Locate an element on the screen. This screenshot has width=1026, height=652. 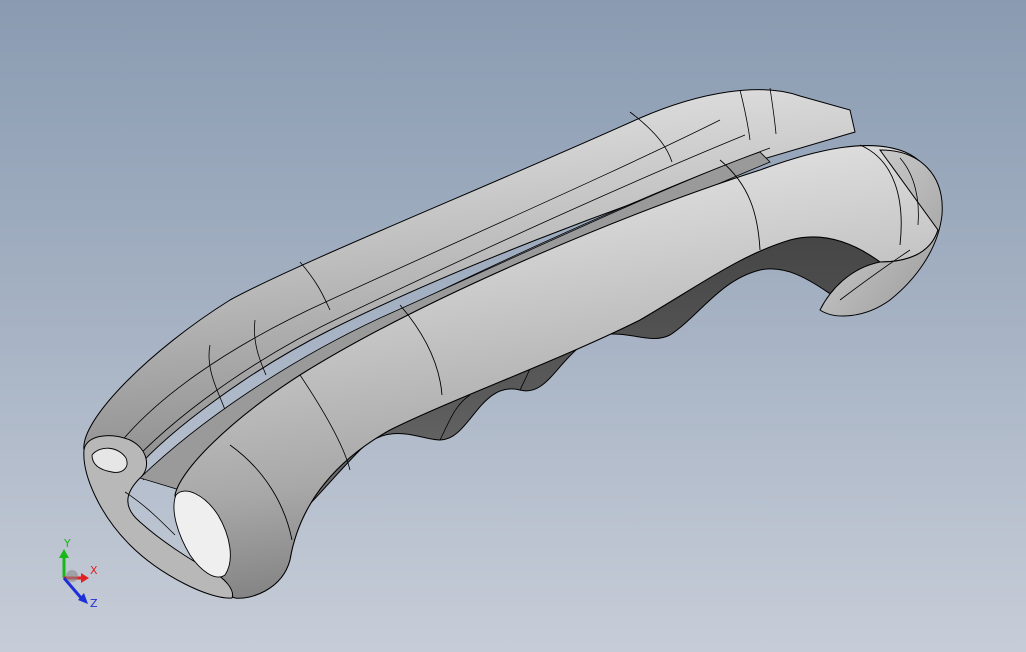
x-axis-label: X is located at coordinates (94, 570).